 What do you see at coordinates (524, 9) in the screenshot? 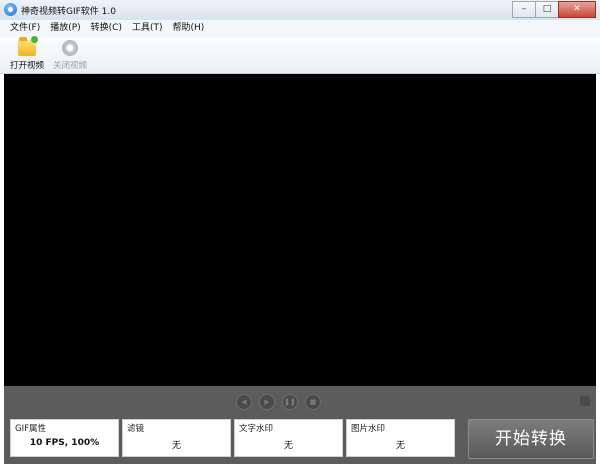
I see `minimize-button: –` at bounding box center [524, 9].